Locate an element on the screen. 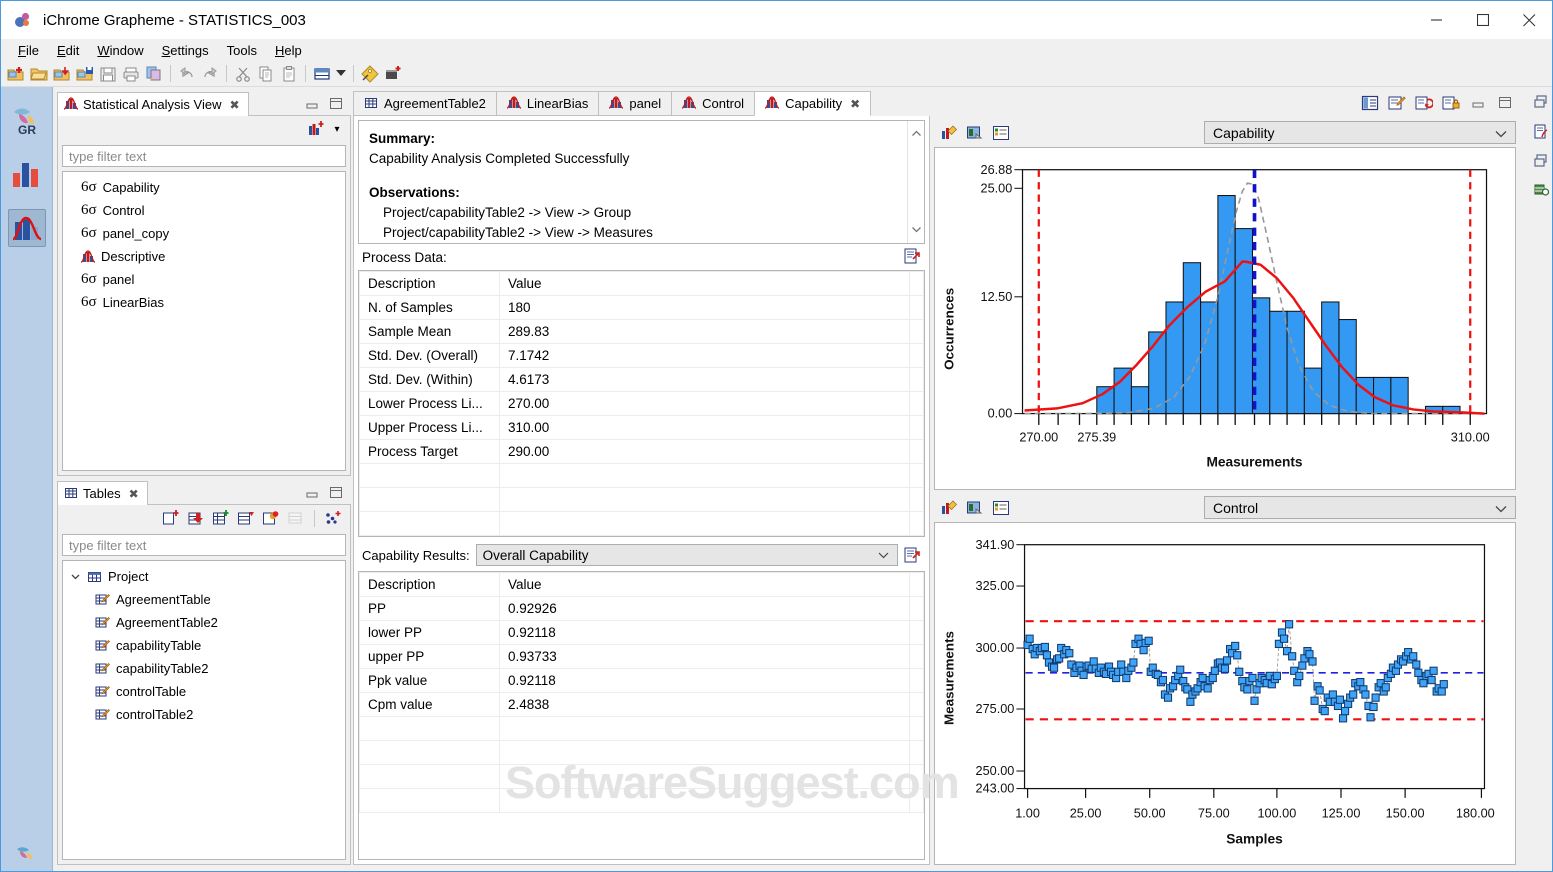 The height and width of the screenshot is (872, 1553). table-row: Ppk value 0.92118 is located at coordinates (641, 680).